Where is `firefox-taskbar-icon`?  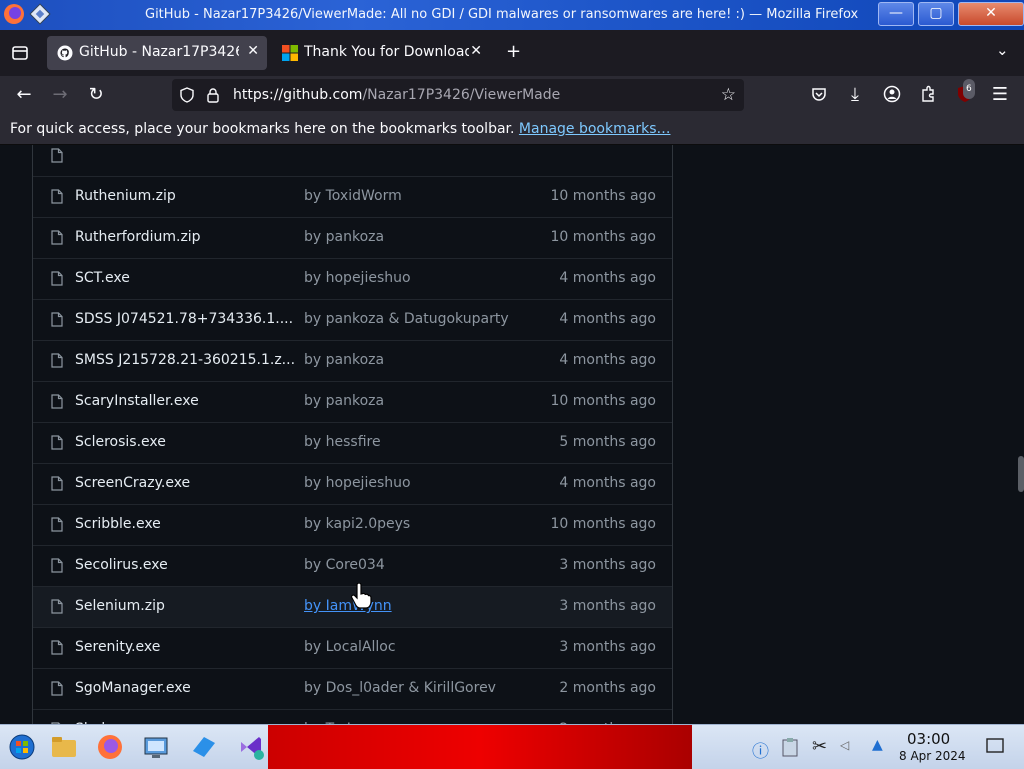
firefox-taskbar-icon is located at coordinates (110, 747).